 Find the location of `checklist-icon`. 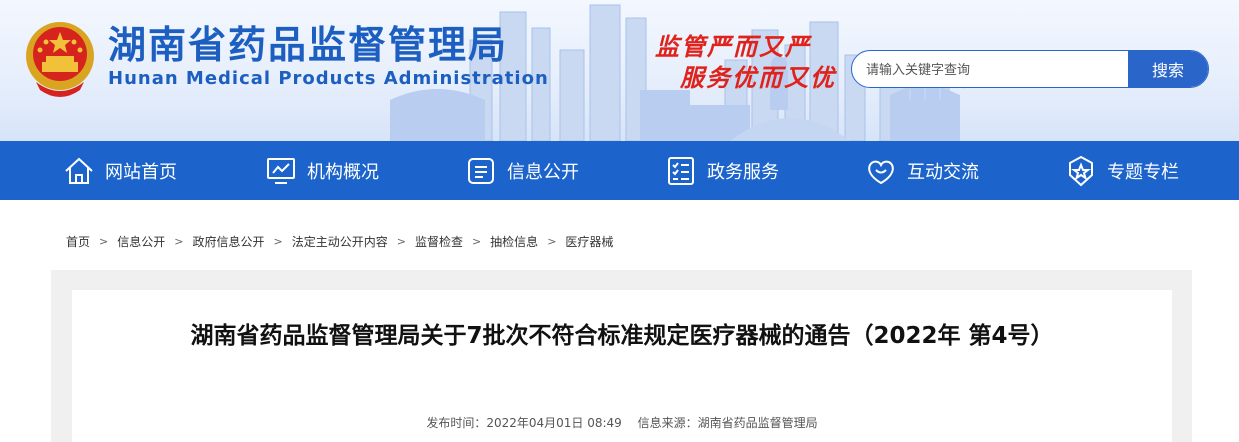

checklist-icon is located at coordinates (681, 170).